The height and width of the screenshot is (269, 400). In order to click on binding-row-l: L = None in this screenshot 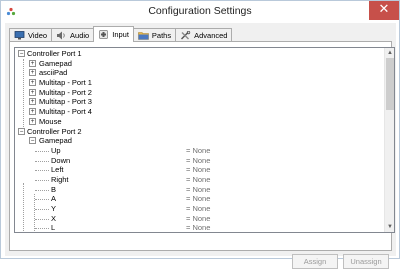, I will do `click(199, 228)`.